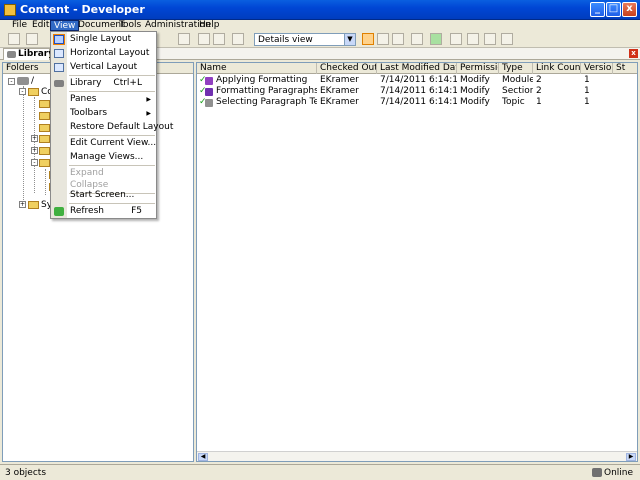 Image resolution: width=640 pixels, height=480 pixels. I want to click on menu-item-single-layout: Single Layout, so click(103, 39).